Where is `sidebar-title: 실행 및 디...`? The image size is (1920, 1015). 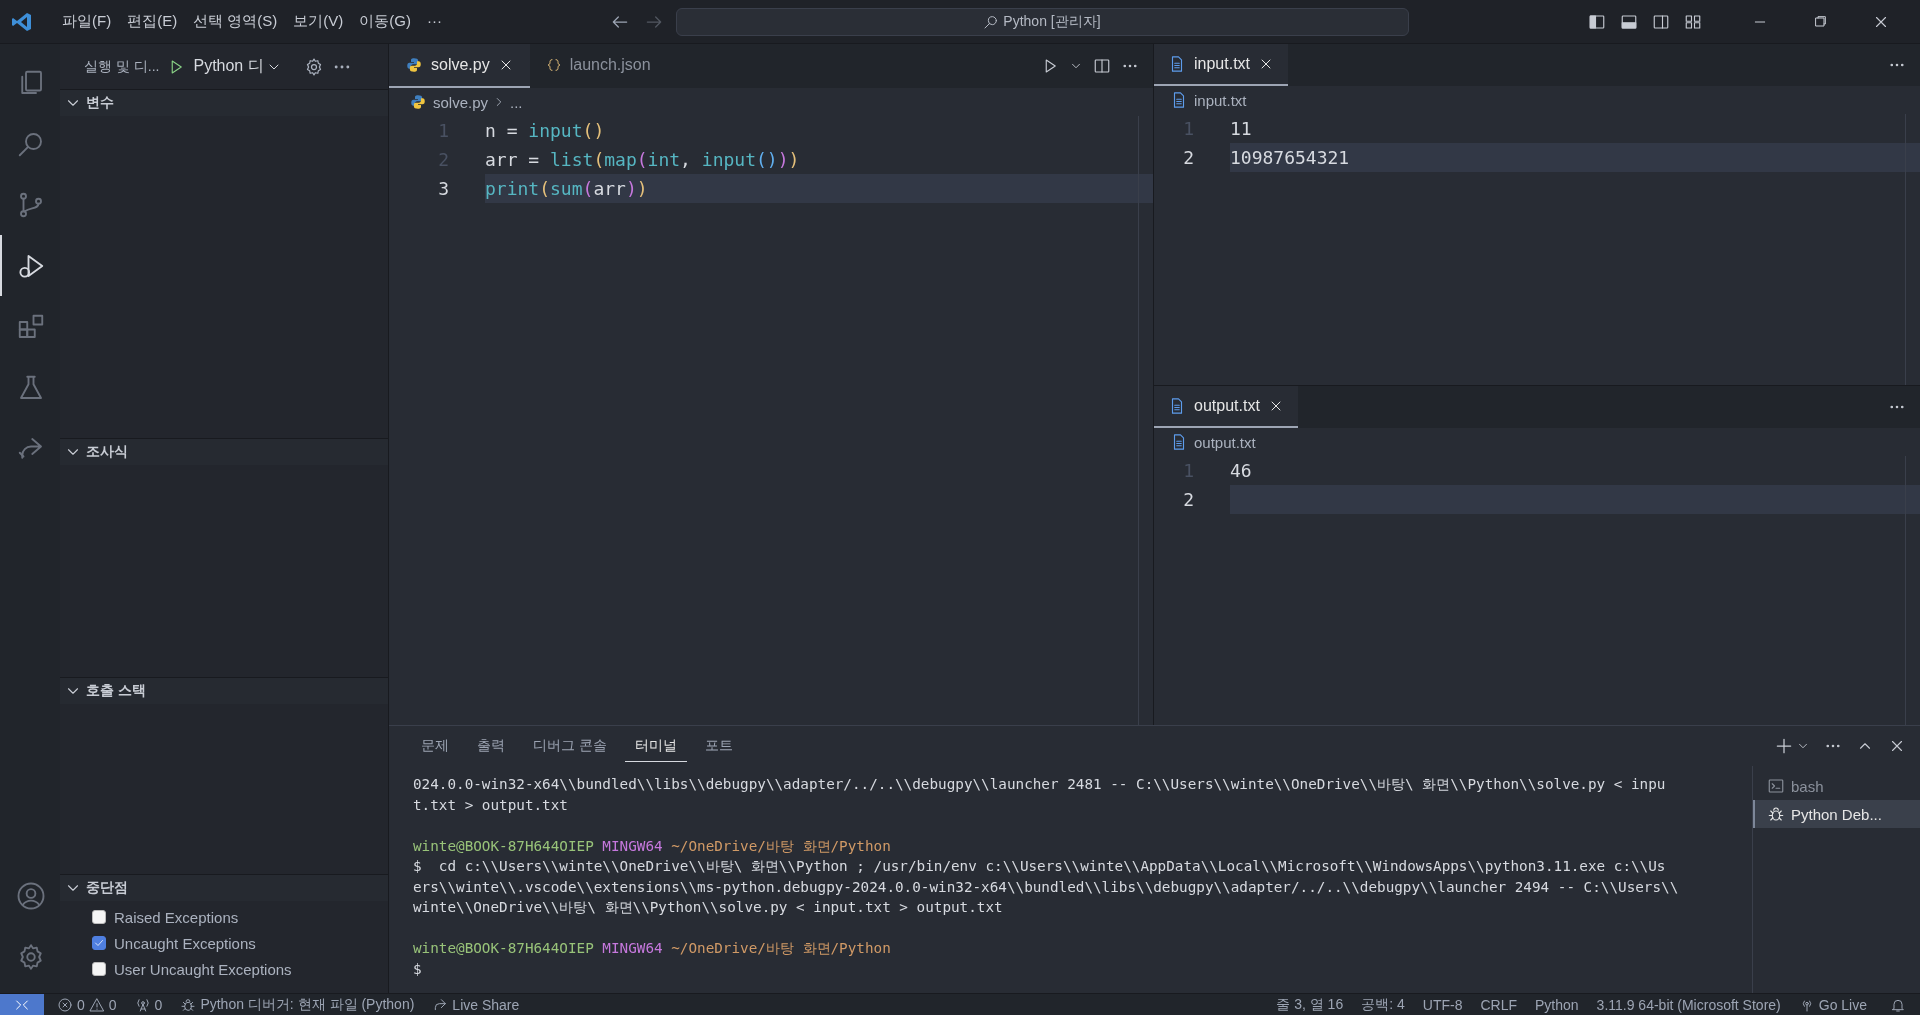 sidebar-title: 실행 및 디... is located at coordinates (122, 66).